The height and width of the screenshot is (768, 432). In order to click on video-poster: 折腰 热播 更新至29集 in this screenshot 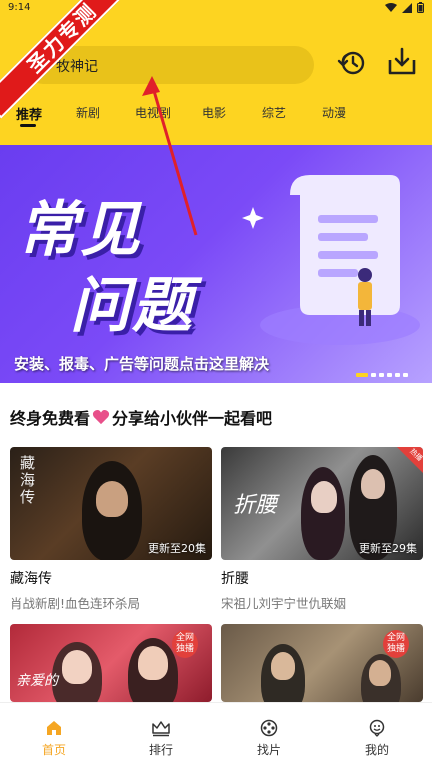, I will do `click(322, 503)`.